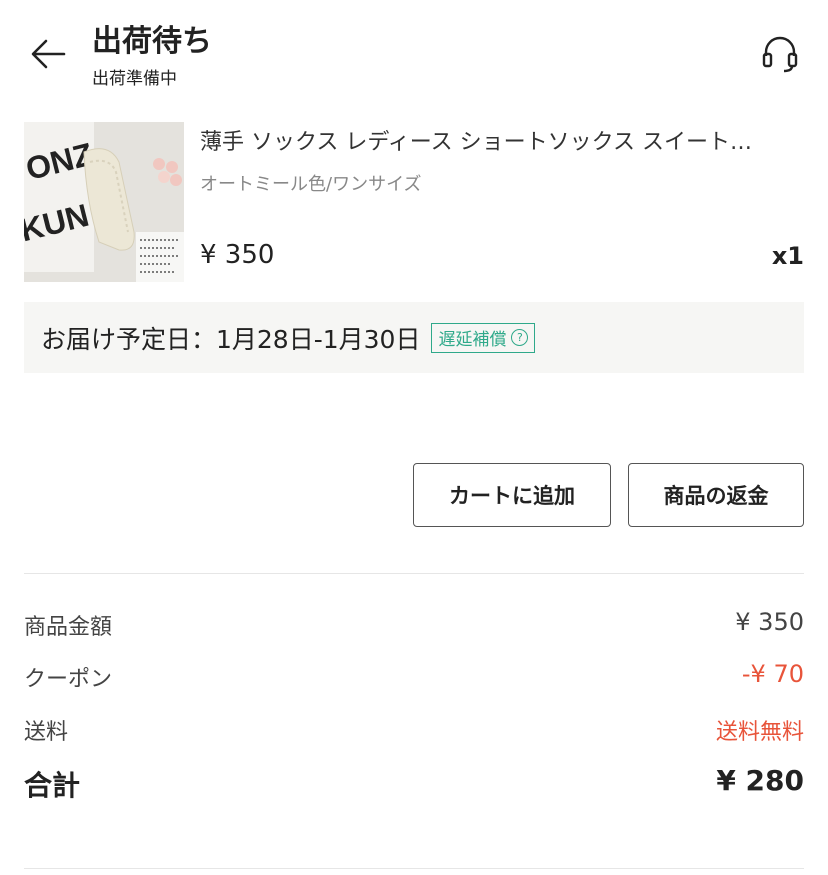 The image size is (828, 875). I want to click on product-variant: オートミール色/ワンサイズ, so click(311, 184).